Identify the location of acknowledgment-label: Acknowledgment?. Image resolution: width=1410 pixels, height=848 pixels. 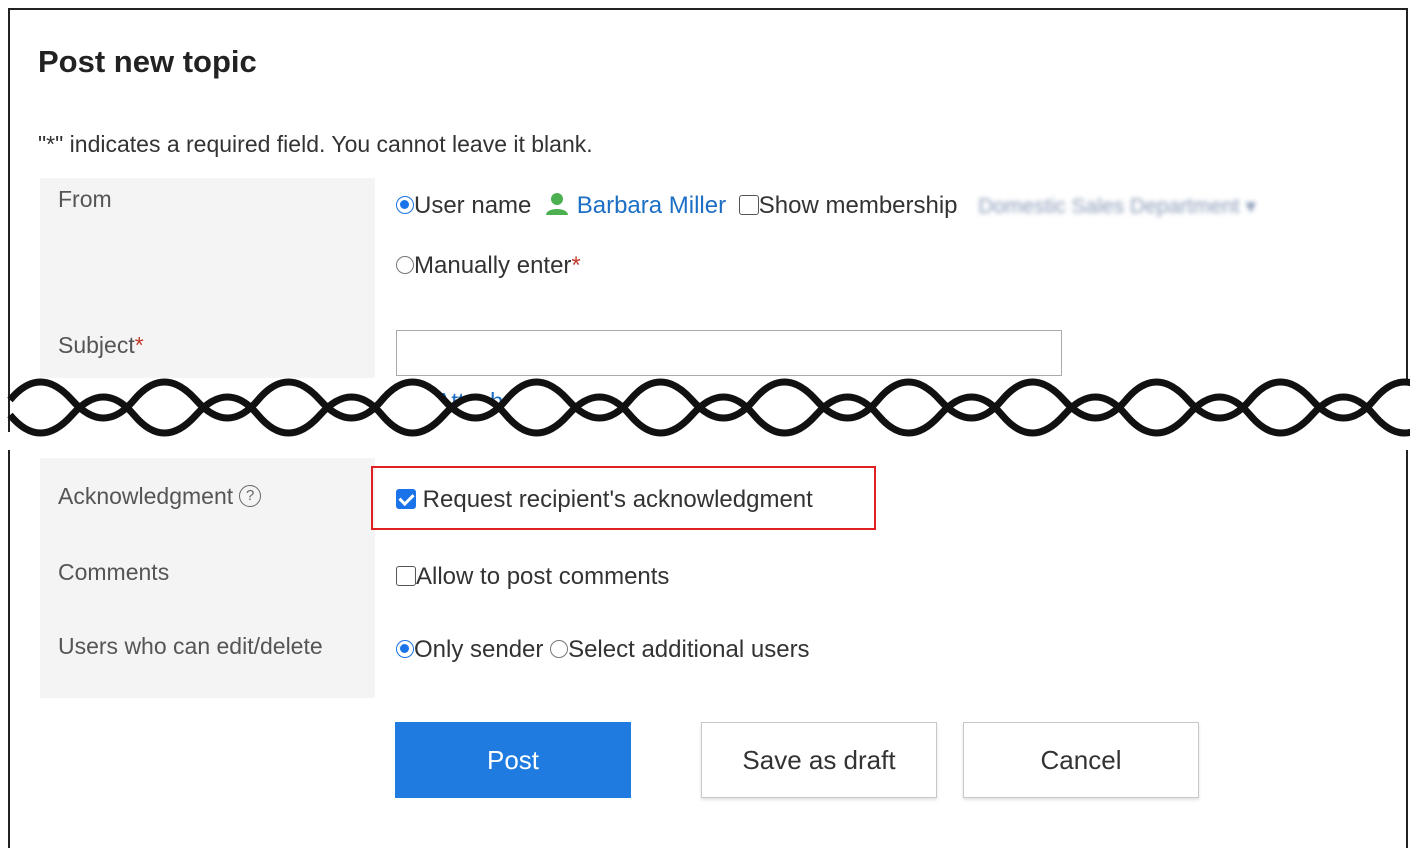
(160, 496).